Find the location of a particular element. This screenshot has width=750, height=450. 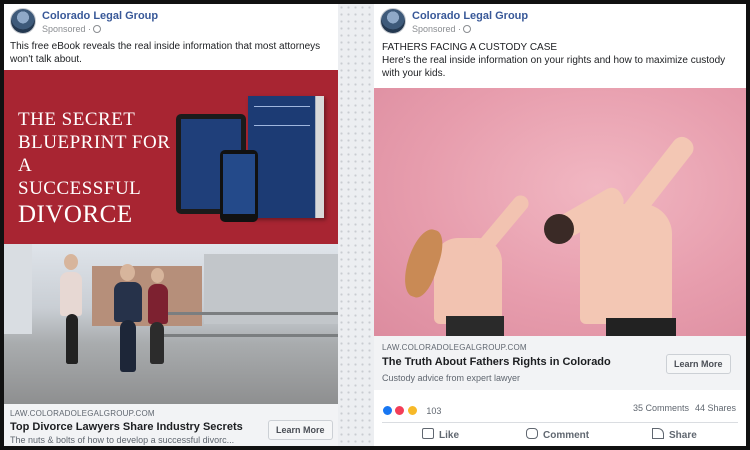

engagement-stats: 35 Comments 44 Shares is located at coordinates (684, 408).